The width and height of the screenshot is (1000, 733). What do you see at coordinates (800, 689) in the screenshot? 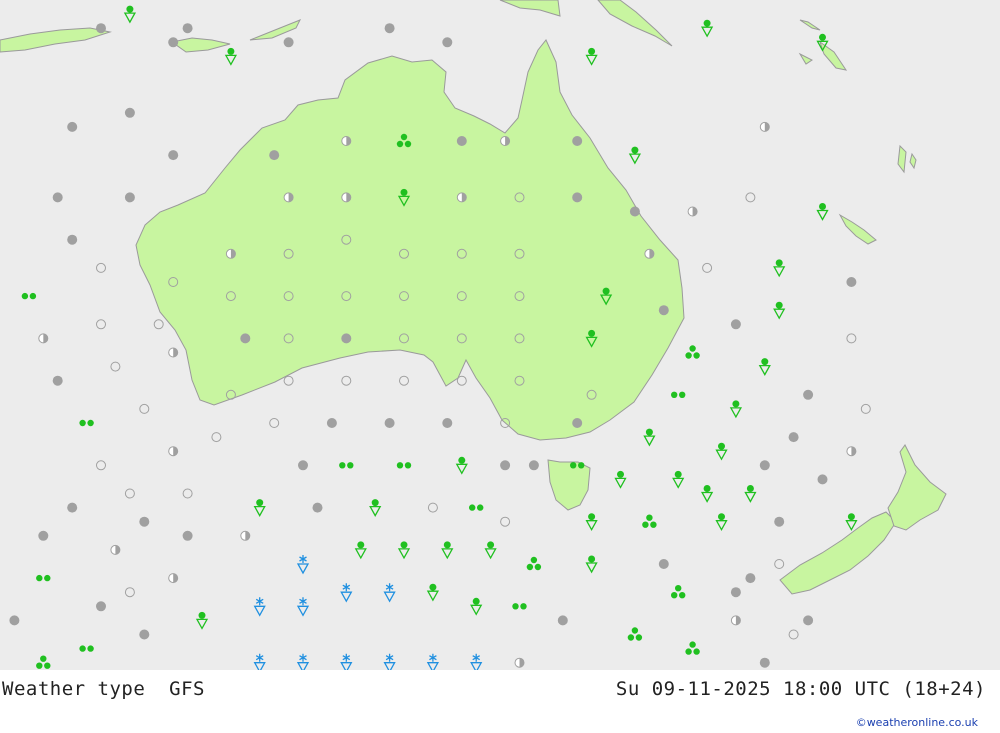
I see `valid-time: Su 09-11-2025 18:00 UTC (18+24)` at bounding box center [800, 689].